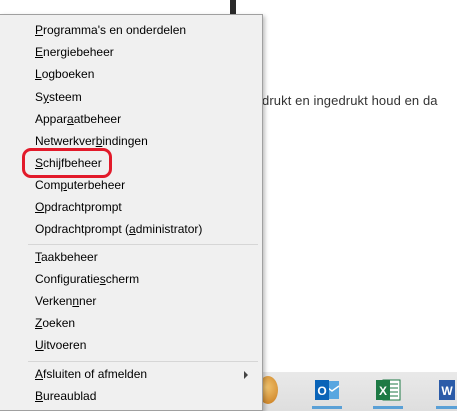  Describe the element at coordinates (65, 396) in the screenshot. I see `menu-item-bureaublad: Bureaublad` at that location.